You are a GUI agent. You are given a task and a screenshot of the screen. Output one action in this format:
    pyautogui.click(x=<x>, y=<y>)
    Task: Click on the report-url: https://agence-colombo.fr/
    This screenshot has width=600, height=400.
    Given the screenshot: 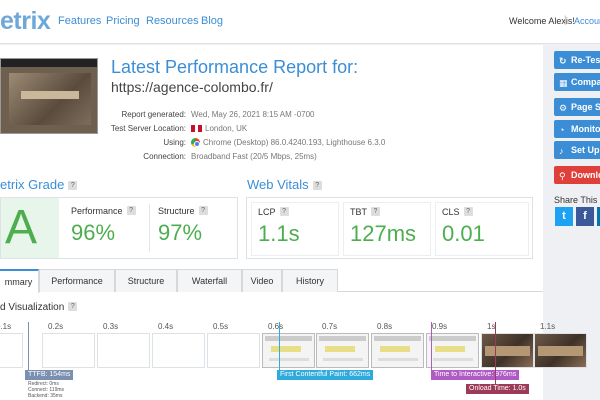 What is the action you would take?
    pyautogui.click(x=192, y=87)
    